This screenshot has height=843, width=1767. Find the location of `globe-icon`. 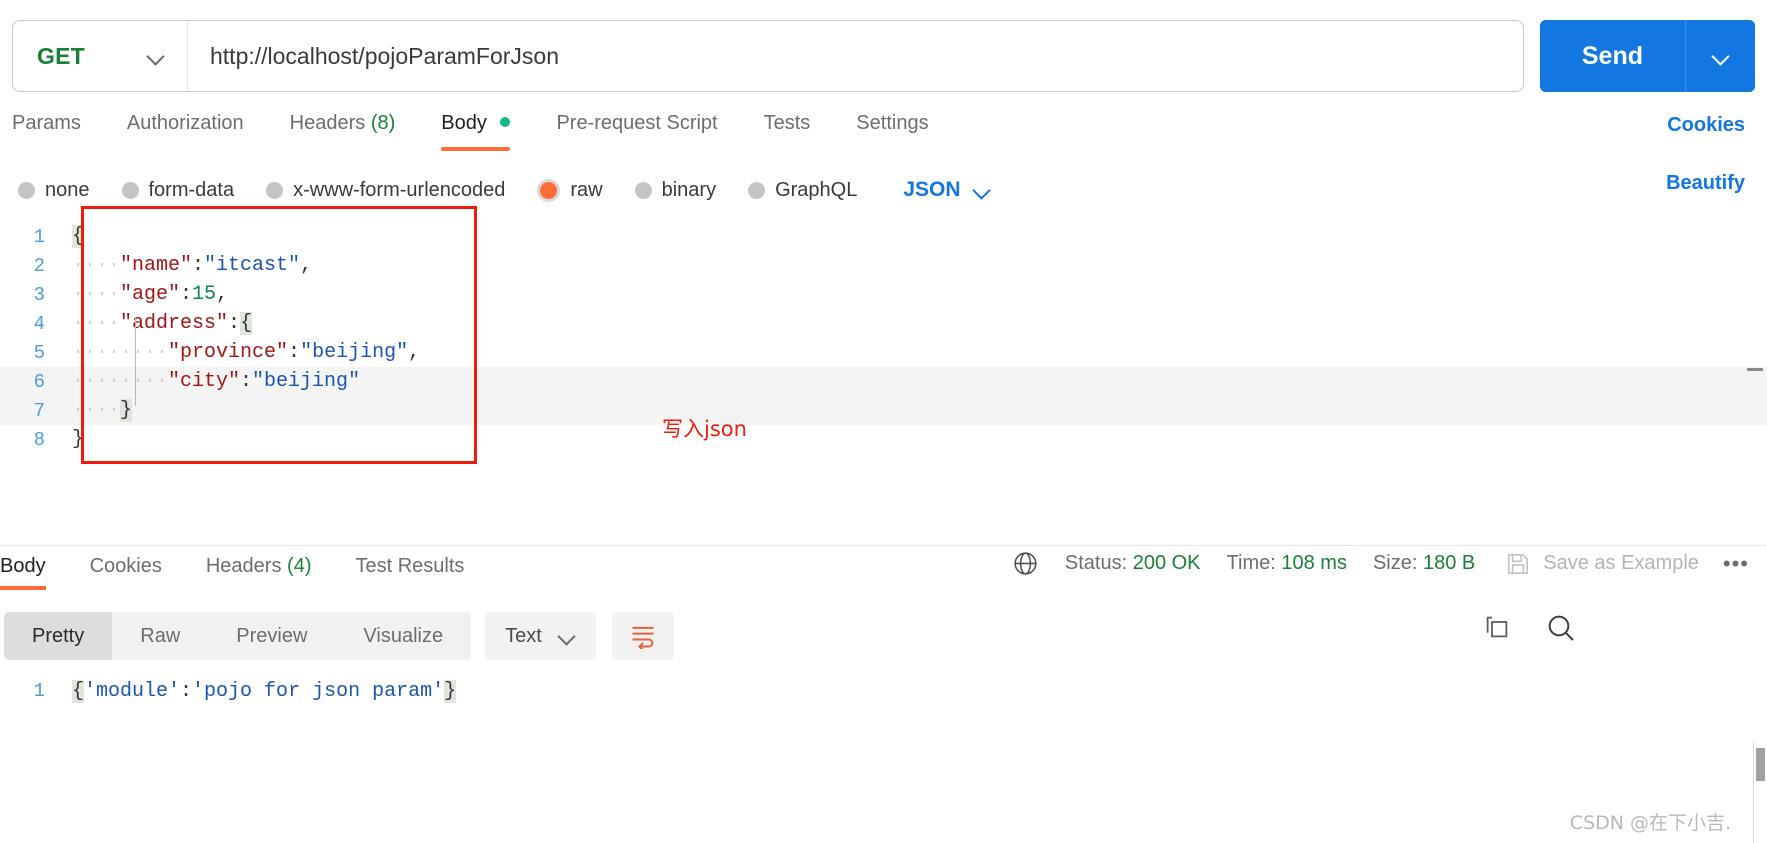

globe-icon is located at coordinates (1025, 563).